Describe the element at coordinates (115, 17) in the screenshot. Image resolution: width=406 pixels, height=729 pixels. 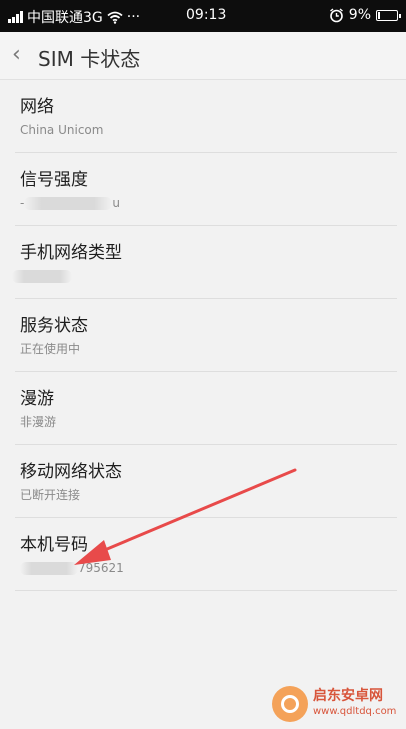
I see `wifi-icon` at that location.